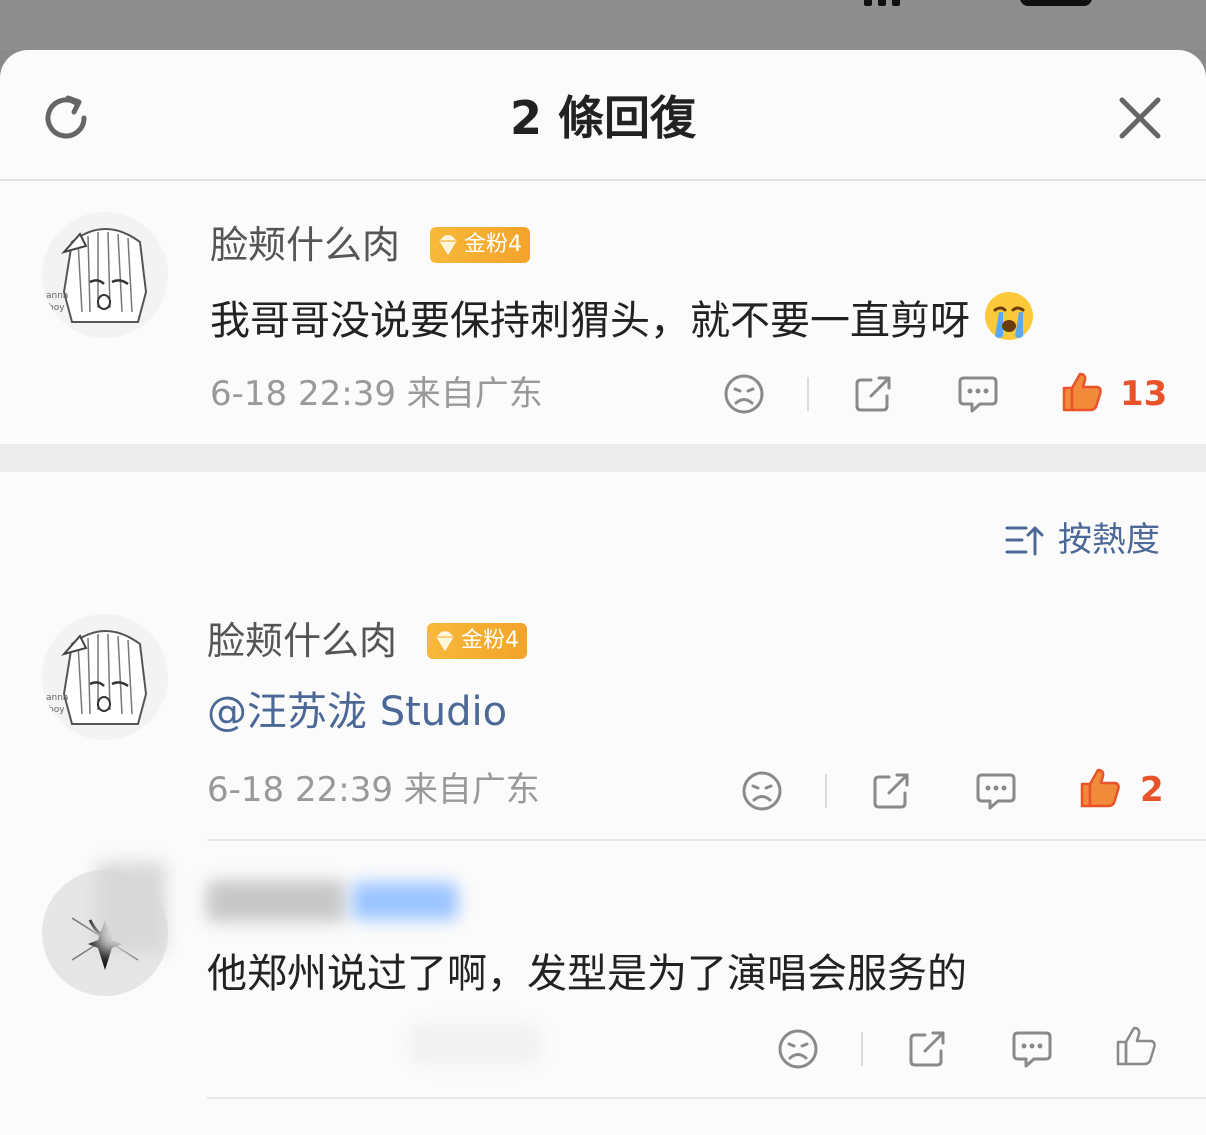 The height and width of the screenshot is (1135, 1206). What do you see at coordinates (305, 245) in the screenshot?
I see `comment-username: 脸颊什么肉` at bounding box center [305, 245].